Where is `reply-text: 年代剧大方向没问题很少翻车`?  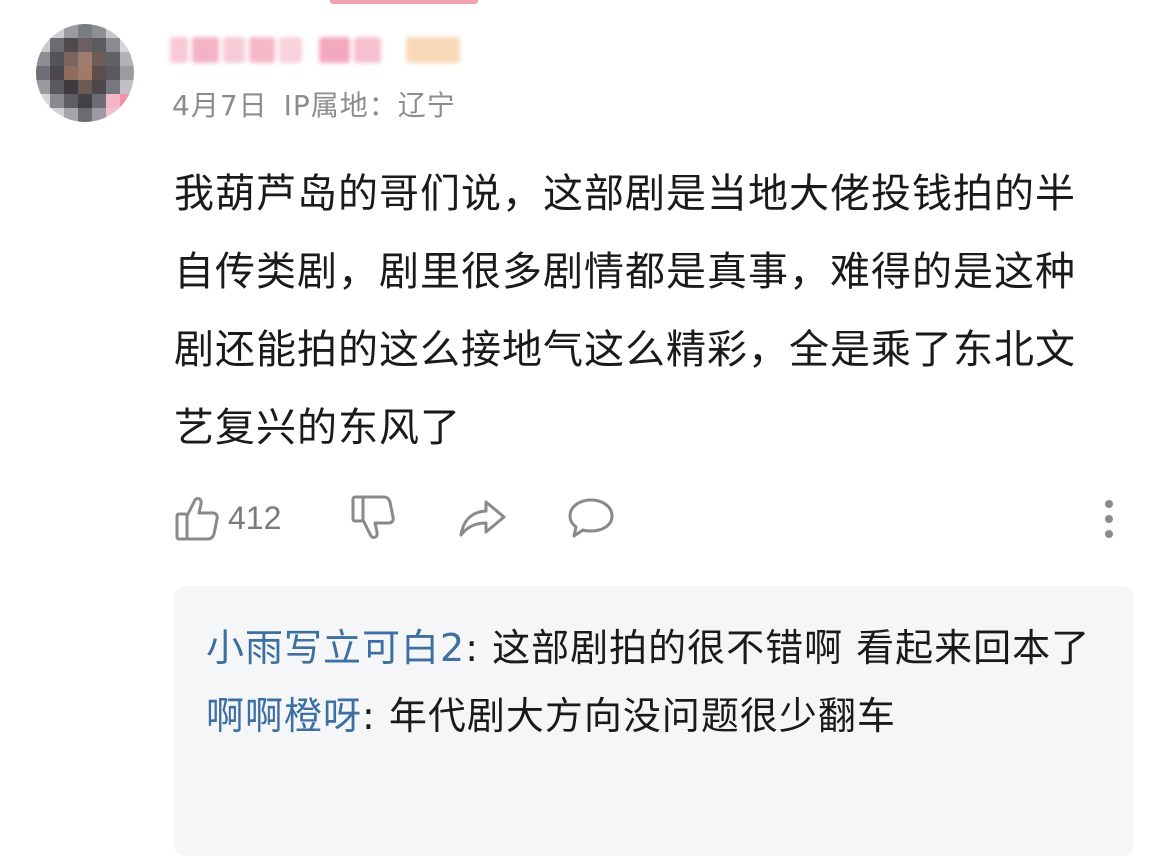
reply-text: 年代剧大方向没问题很少翻车 is located at coordinates (642, 716).